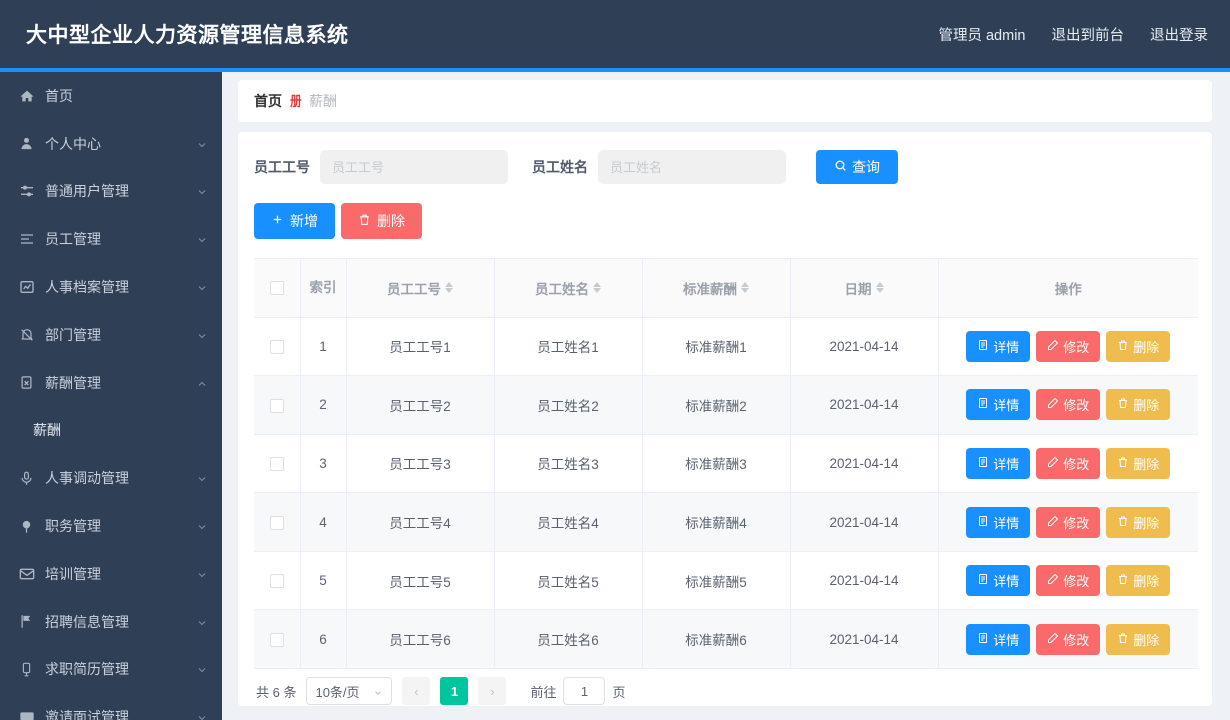  What do you see at coordinates (87, 669) in the screenshot?
I see `sidebar-item-label: 求职简历管理` at bounding box center [87, 669].